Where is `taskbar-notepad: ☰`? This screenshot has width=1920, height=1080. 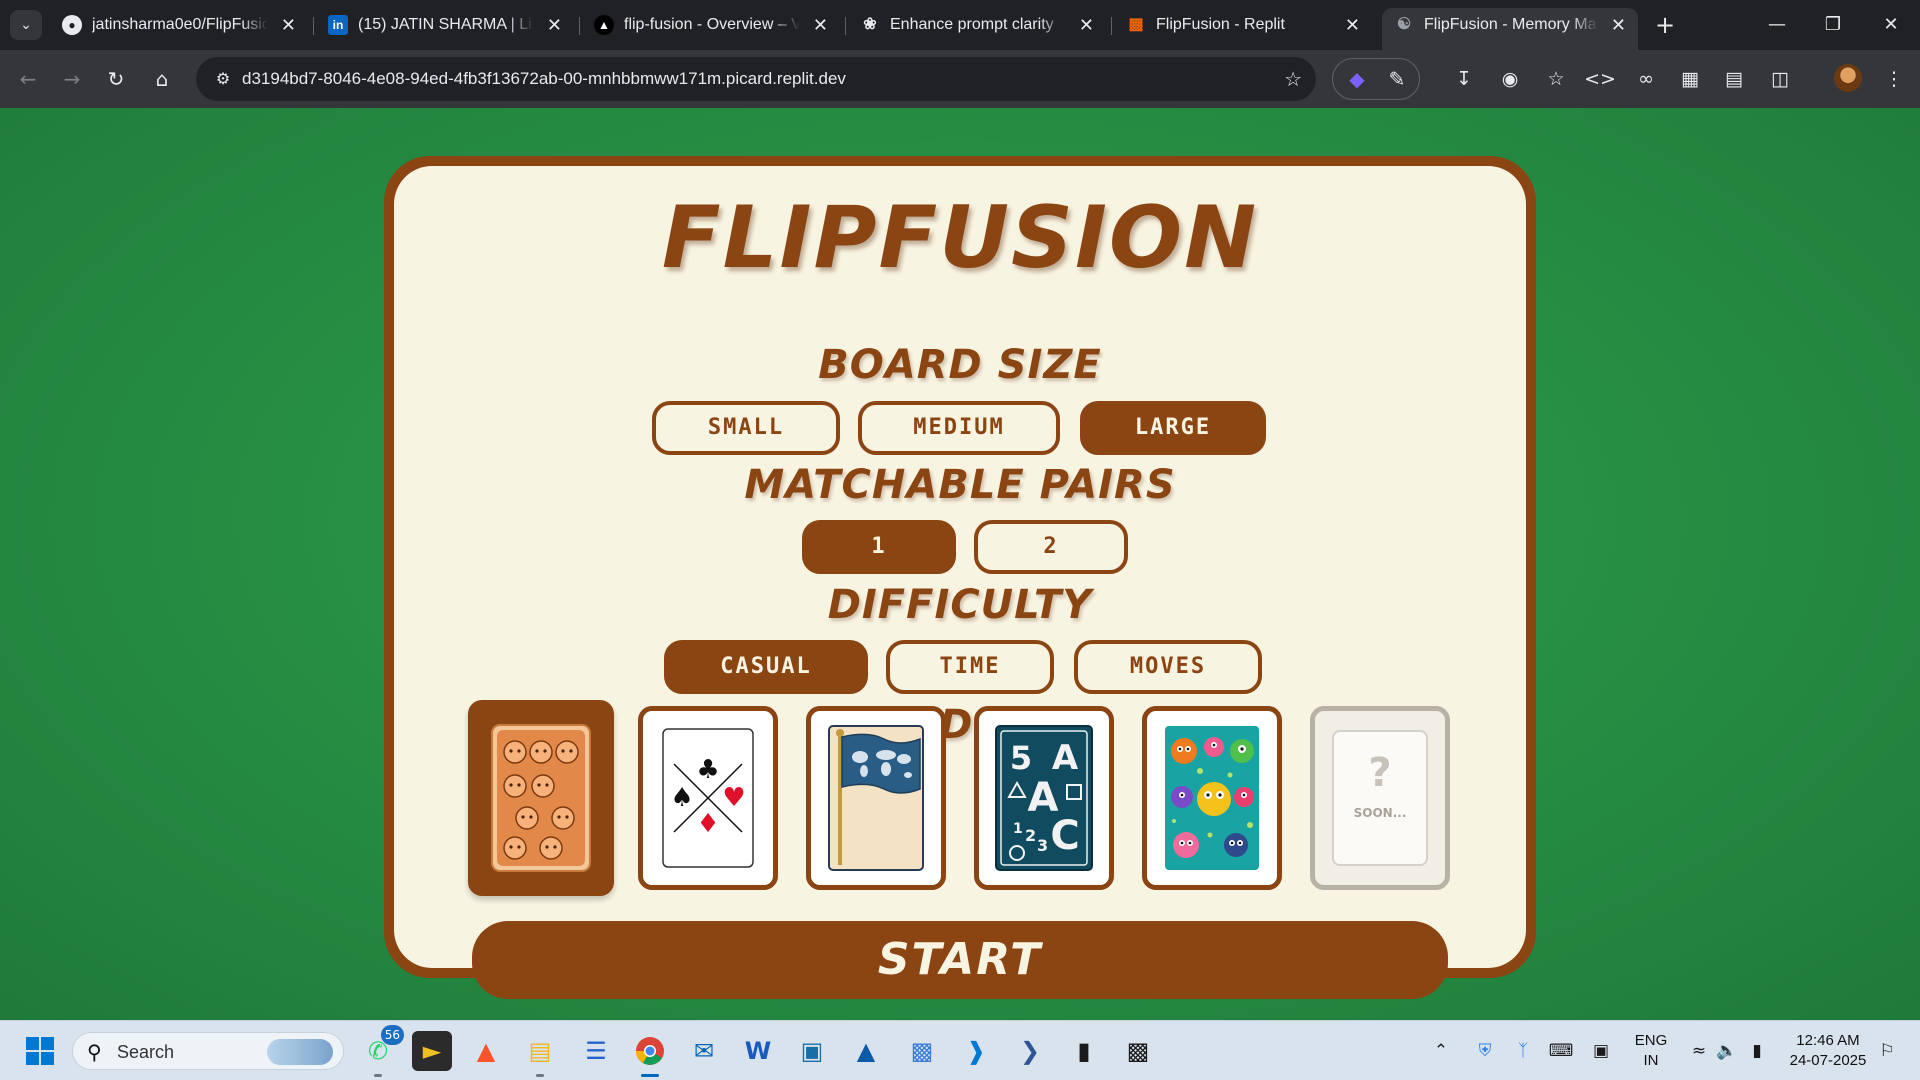
taskbar-notepad: ☰ is located at coordinates (596, 1051).